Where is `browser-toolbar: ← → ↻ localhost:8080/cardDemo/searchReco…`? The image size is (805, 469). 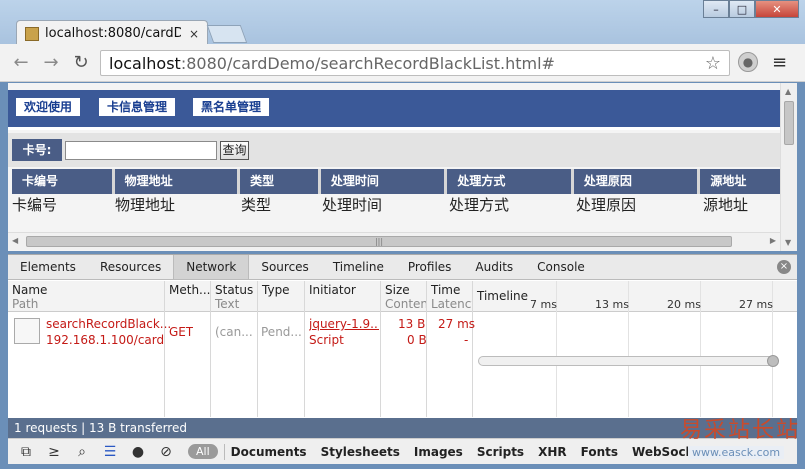 browser-toolbar: ← → ↻ localhost:8080/cardDemo/searchReco… is located at coordinates (402, 63).